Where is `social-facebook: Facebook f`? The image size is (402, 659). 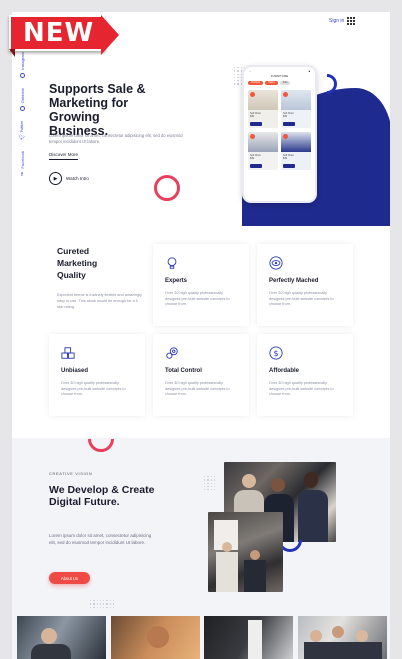
social-facebook: Facebook f is located at coordinates (22, 164).